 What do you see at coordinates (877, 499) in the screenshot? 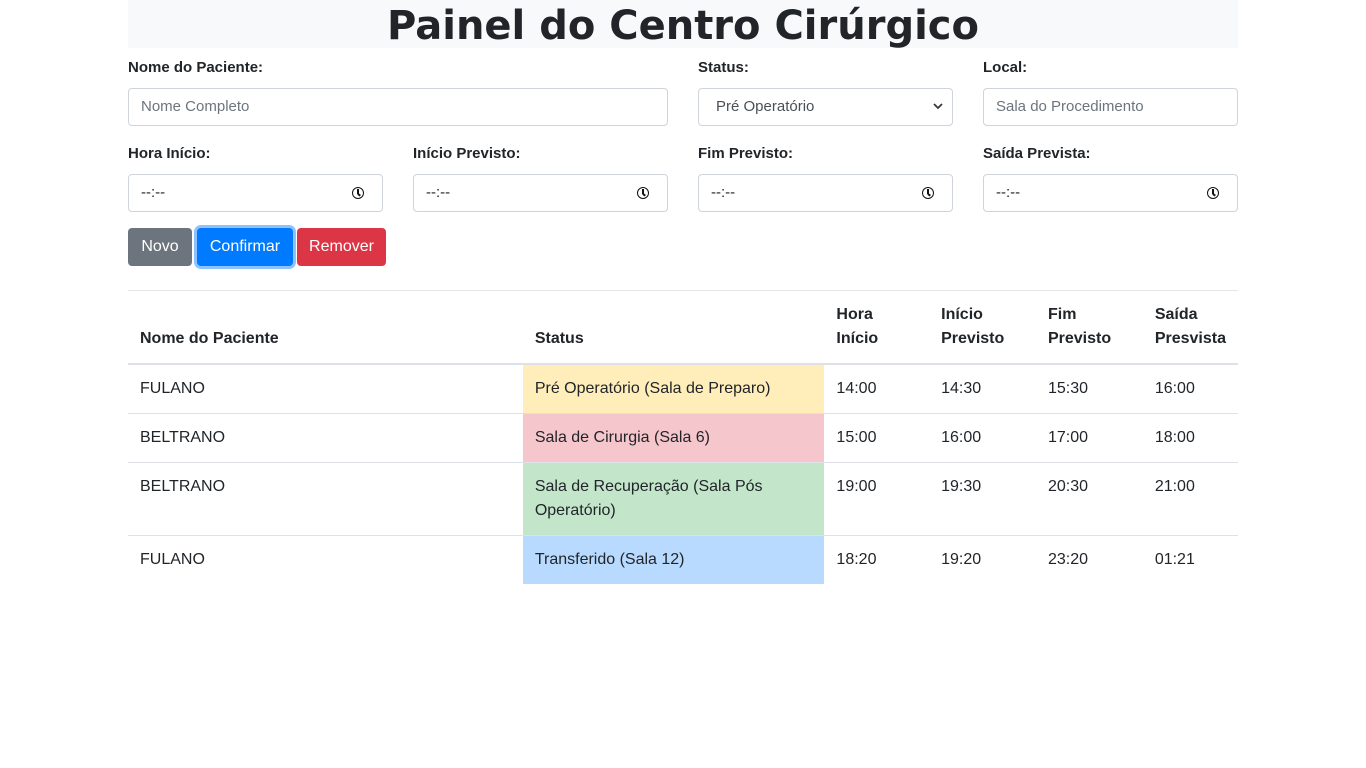
I see `cell-start: 19:00` at bounding box center [877, 499].